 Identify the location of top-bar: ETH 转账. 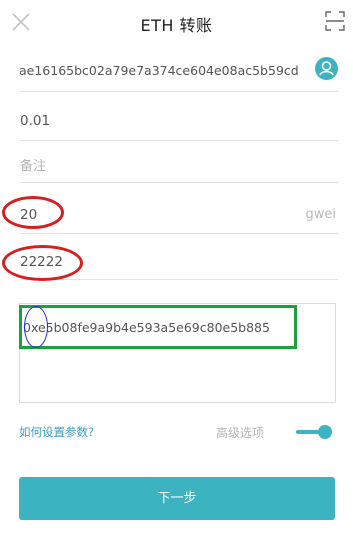
(176, 23).